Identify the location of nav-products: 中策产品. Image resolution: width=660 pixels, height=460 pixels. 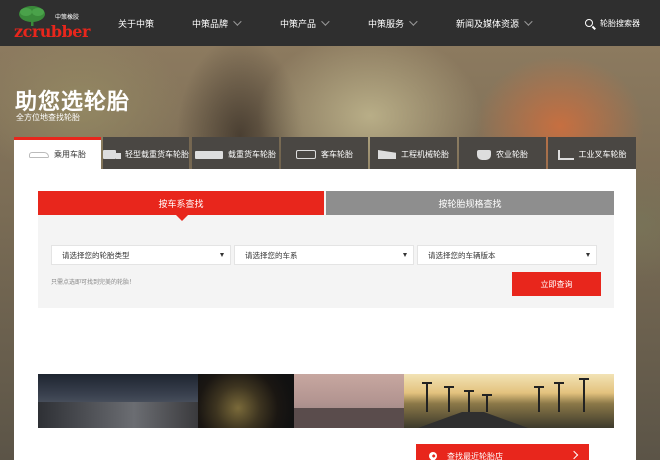
(305, 23).